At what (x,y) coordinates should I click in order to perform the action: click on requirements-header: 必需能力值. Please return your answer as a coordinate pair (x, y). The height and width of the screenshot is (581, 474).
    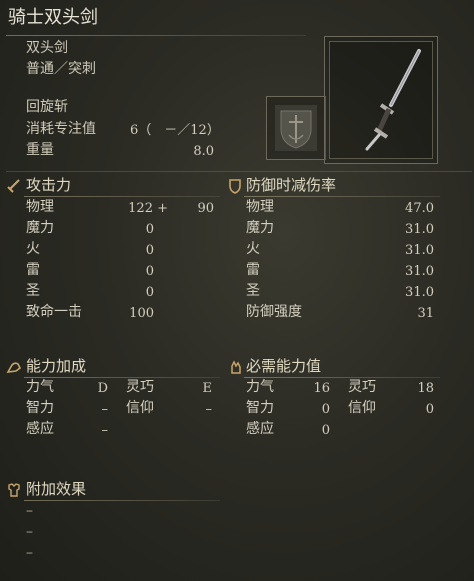
    Looking at the image, I should click on (284, 366).